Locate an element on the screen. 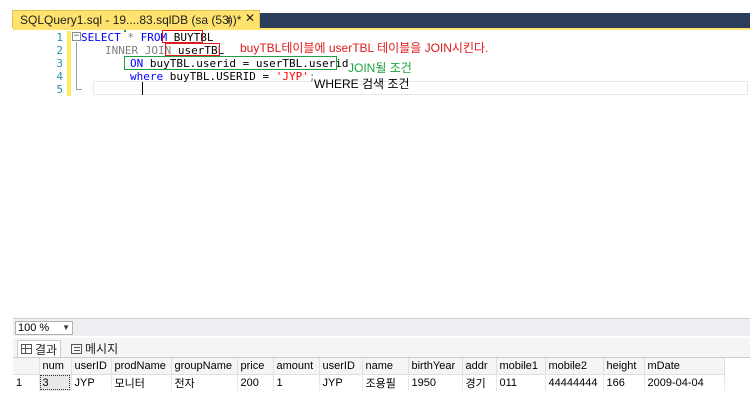  fold-guide is located at coordinates (76, 66).